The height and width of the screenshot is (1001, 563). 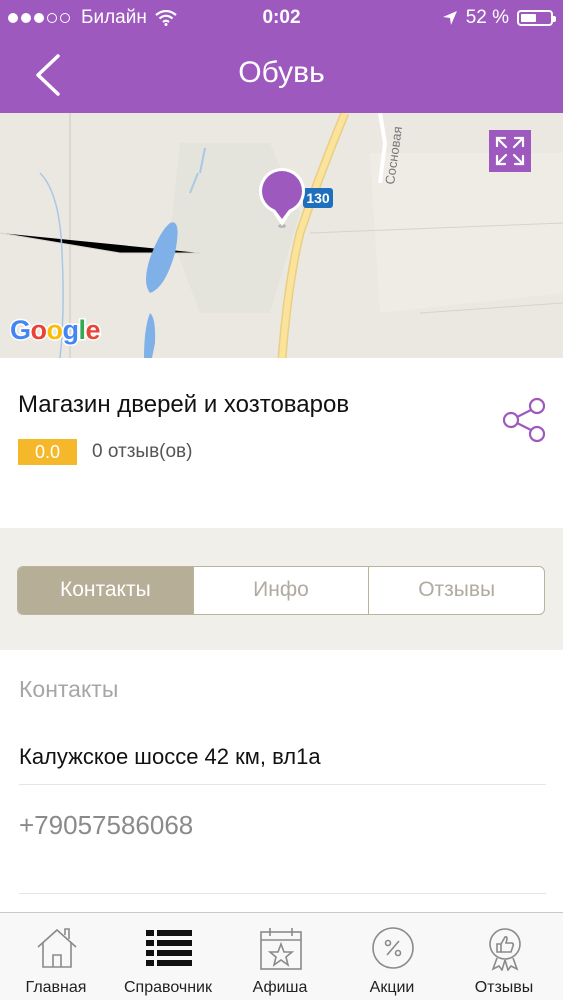 I want to click on address-text: Калужское шоссе 42 км, вл1а, so click(x=170, y=757).